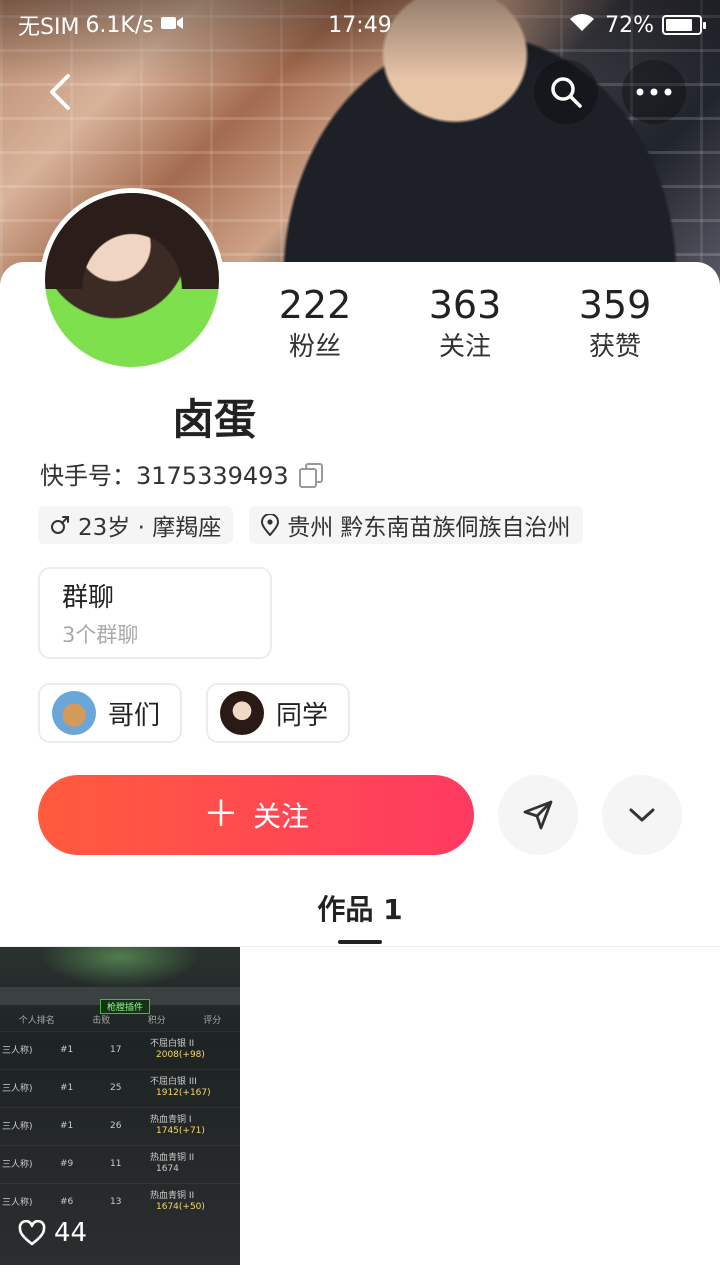  What do you see at coordinates (32, 1233) in the screenshot?
I see `heart-icon` at bounding box center [32, 1233].